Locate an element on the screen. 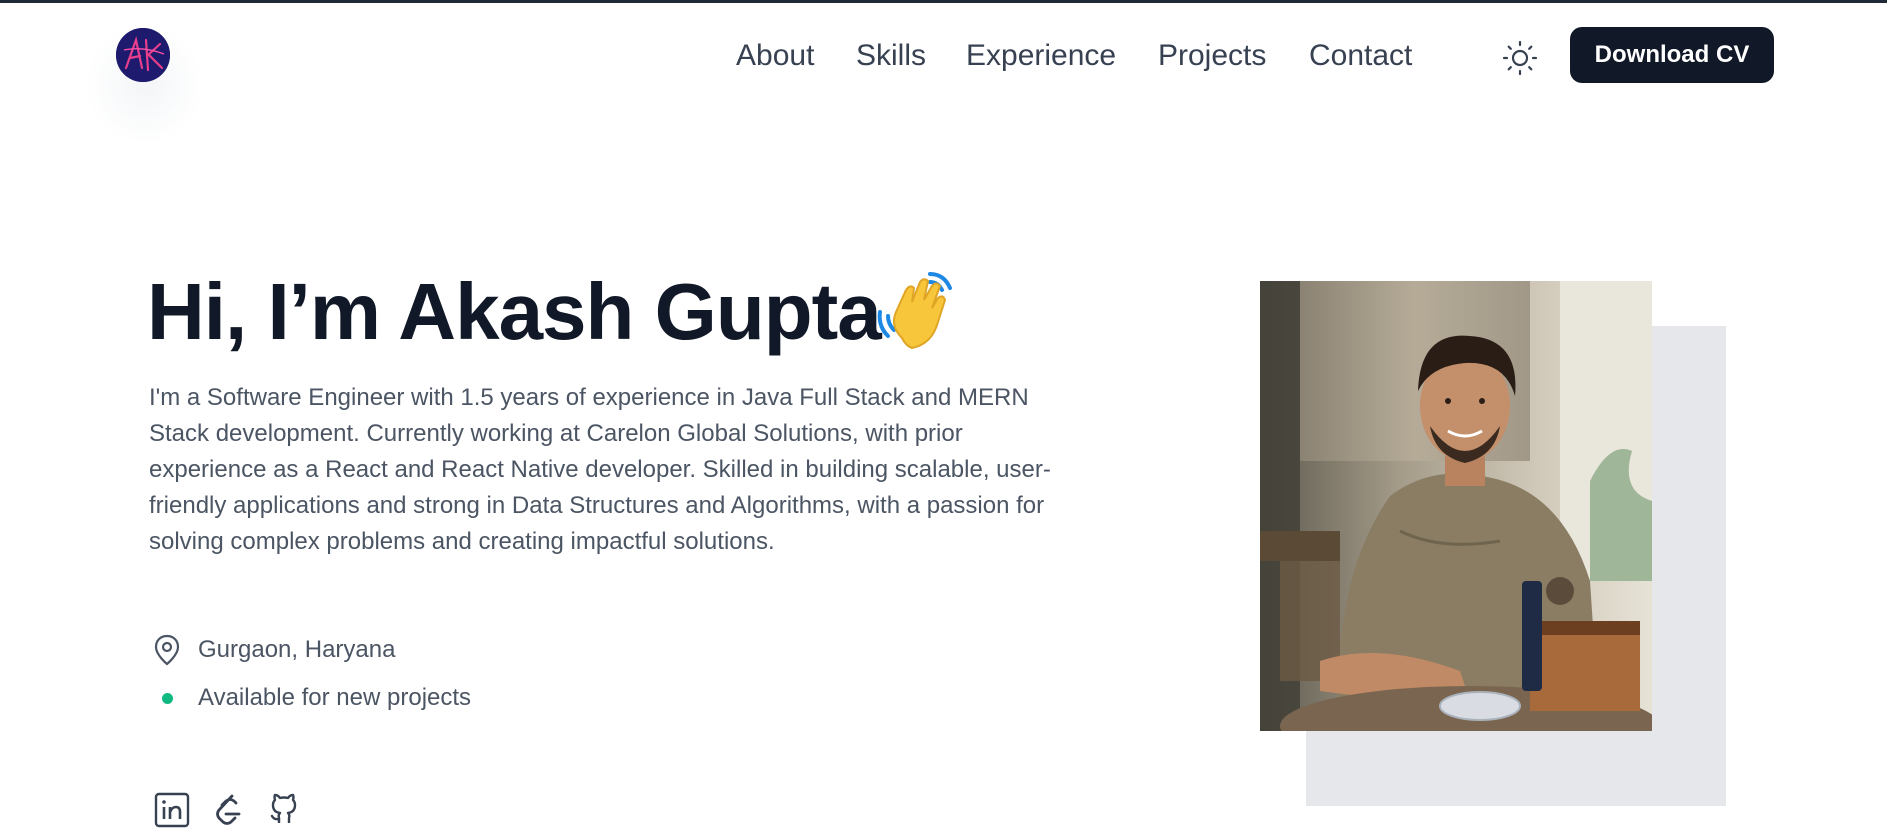  location-pin-icon is located at coordinates (167, 650).